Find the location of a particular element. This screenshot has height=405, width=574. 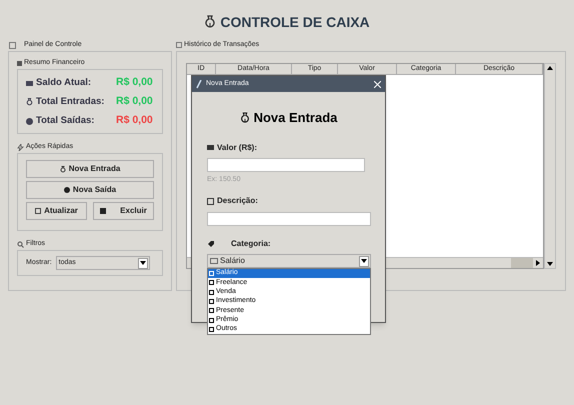

caret-icon is located at coordinates (143, 263).